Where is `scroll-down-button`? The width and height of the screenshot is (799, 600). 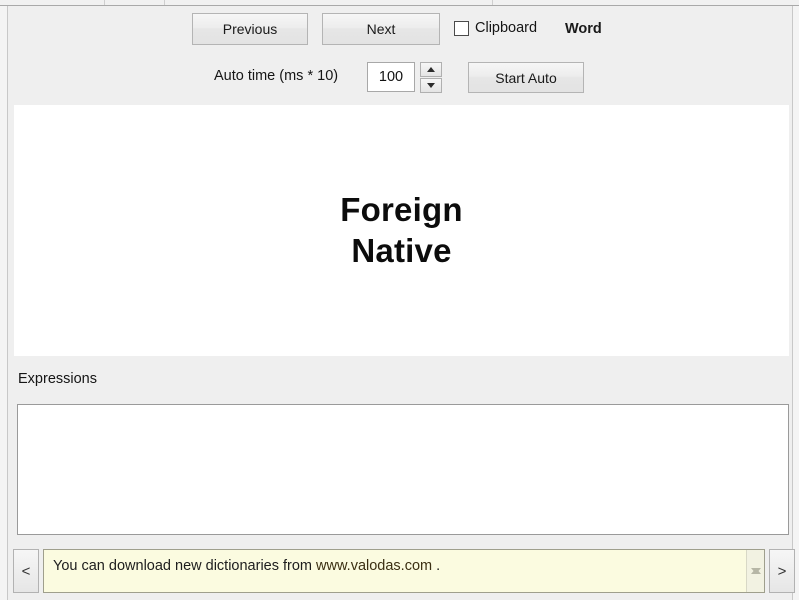
scroll-down-button is located at coordinates (756, 577).